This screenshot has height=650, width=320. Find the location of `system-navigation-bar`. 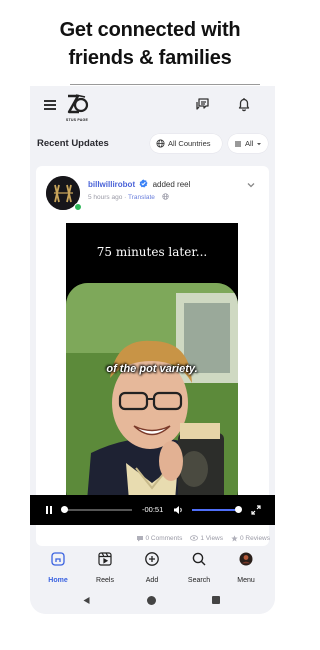

system-navigation-bar is located at coordinates (152, 600).